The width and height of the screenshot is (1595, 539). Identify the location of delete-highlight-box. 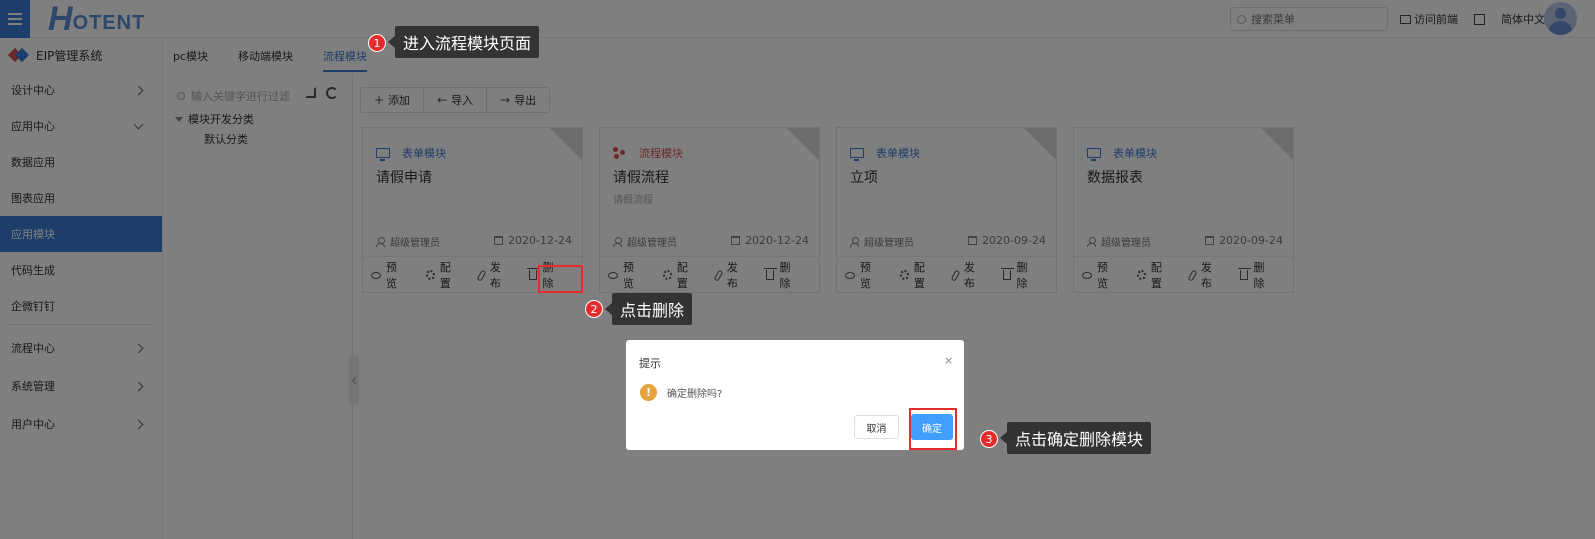
(560, 279).